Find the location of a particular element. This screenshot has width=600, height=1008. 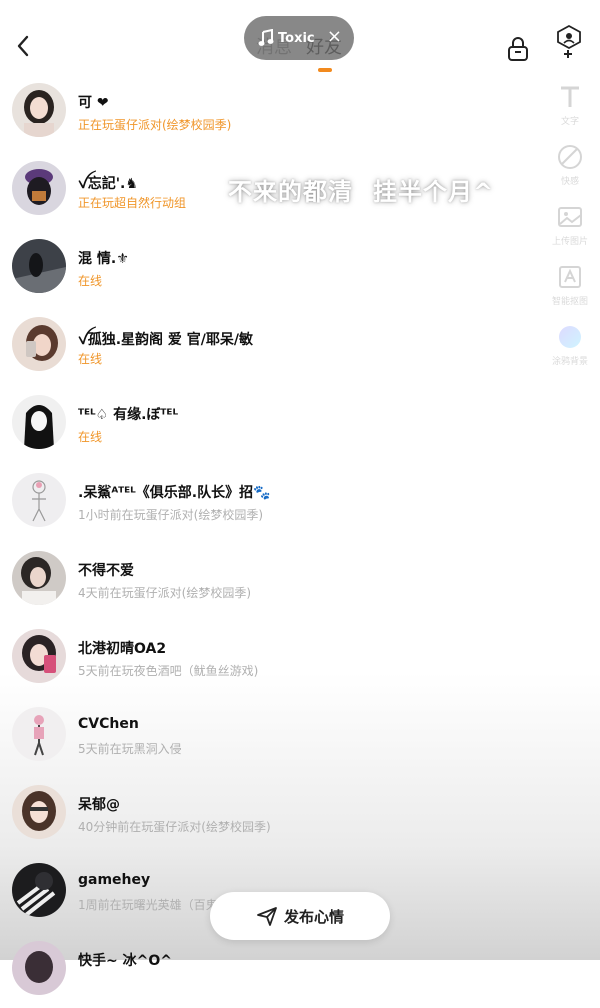

friend-name: gamehey is located at coordinates (114, 880).